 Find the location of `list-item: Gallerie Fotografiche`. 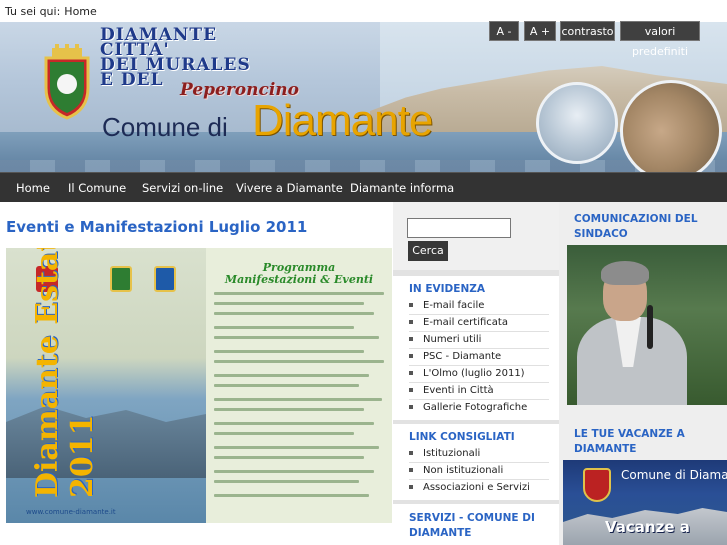

list-item: Gallerie Fotografiche is located at coordinates (479, 407).